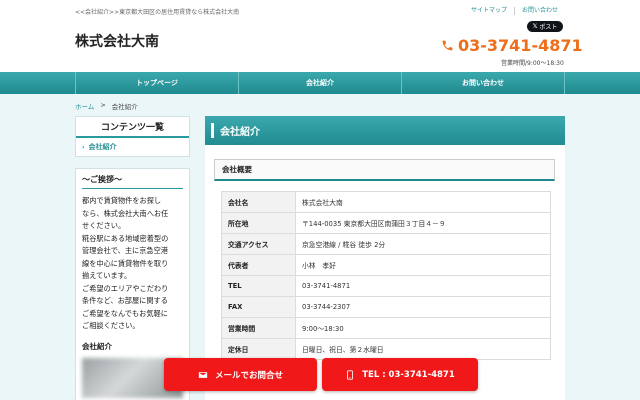 The height and width of the screenshot is (400, 640). Describe the element at coordinates (489, 11) in the screenshot. I see `sitemap-link: サイトマップ` at that location.